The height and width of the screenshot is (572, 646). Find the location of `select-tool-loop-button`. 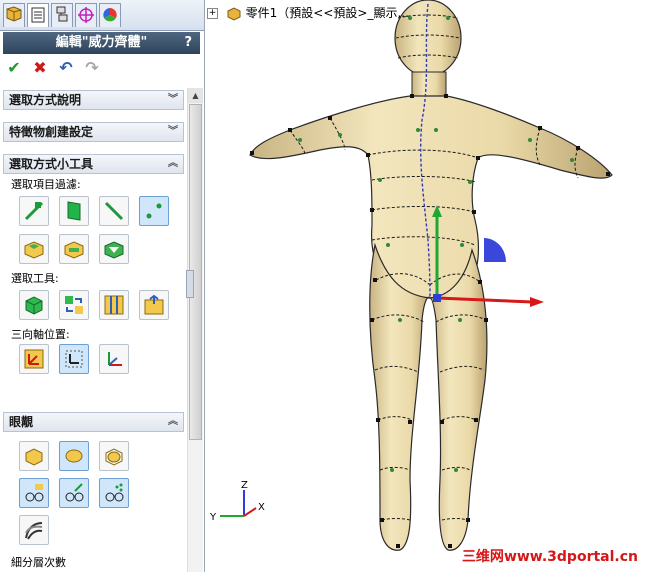

select-tool-loop-button is located at coordinates (114, 305).